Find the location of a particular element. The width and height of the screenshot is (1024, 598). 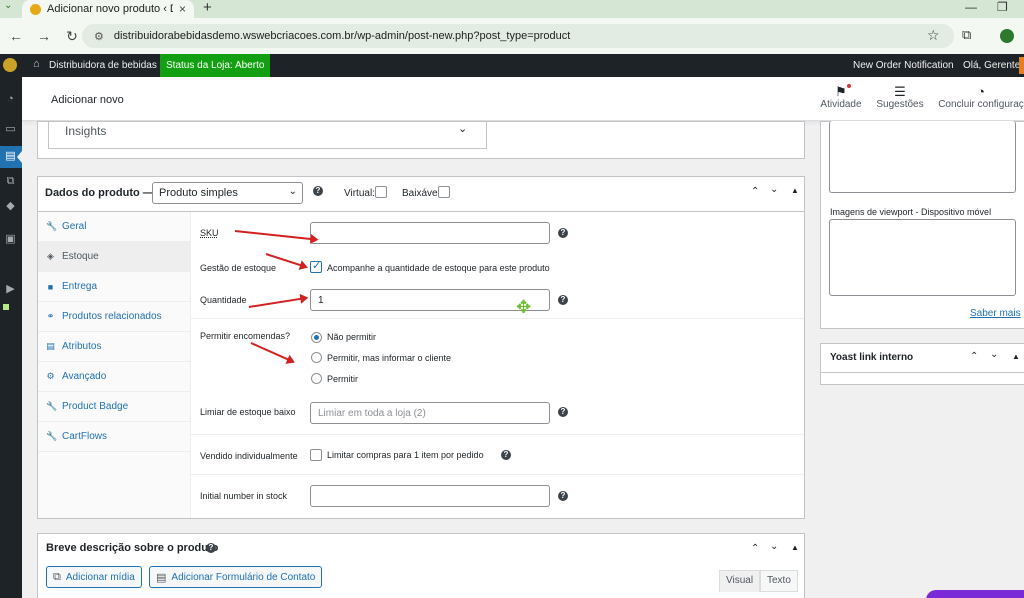

browser-tab: Adicionar novo produto ‹ Distri × is located at coordinates (108, 9).